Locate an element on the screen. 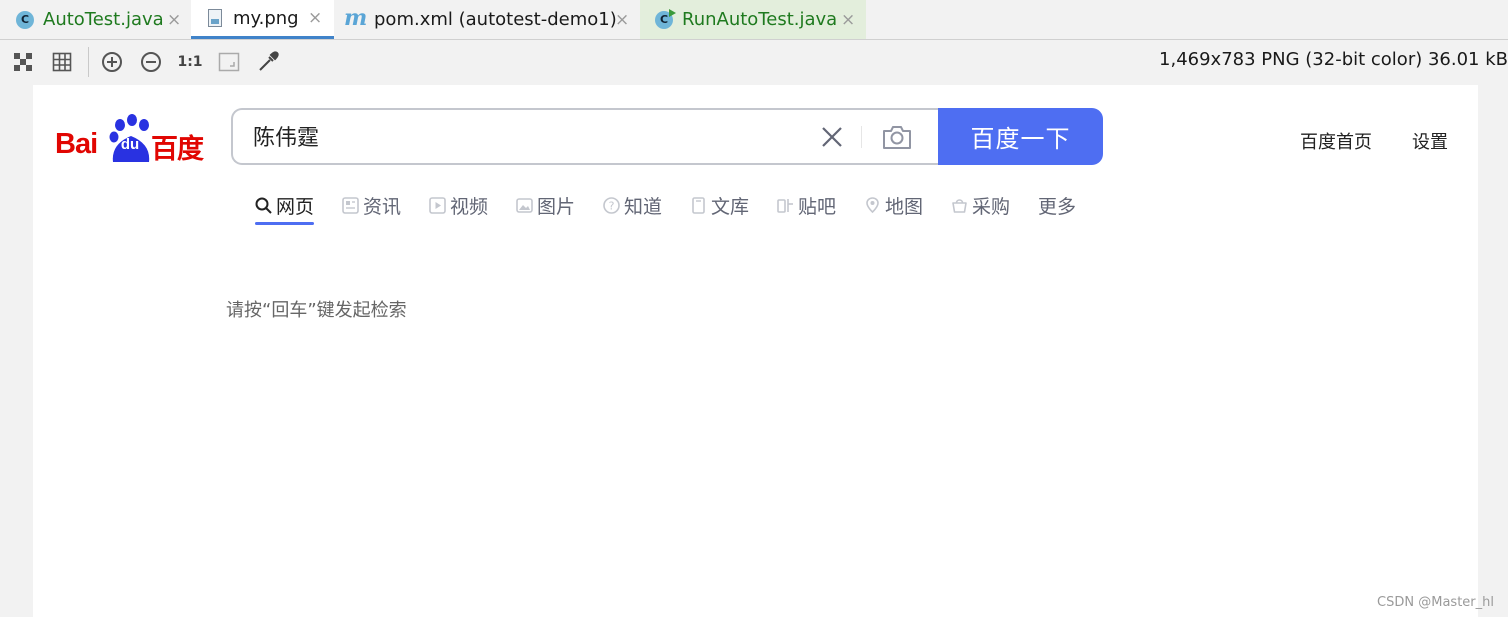 This screenshot has height=617, width=1508. tab-label: 文库 is located at coordinates (730, 206).